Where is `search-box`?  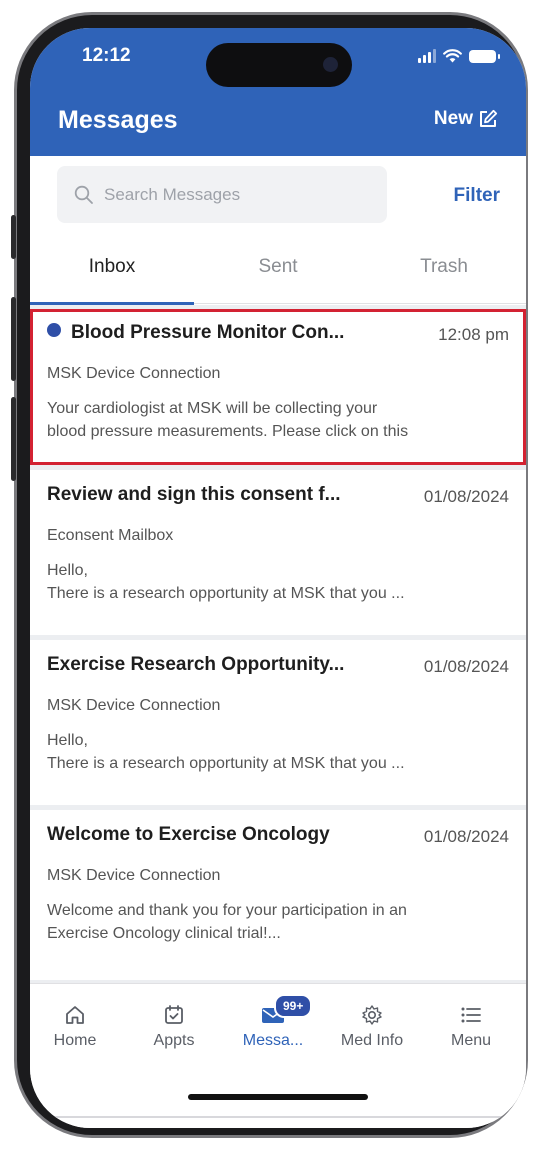 search-box is located at coordinates (222, 194).